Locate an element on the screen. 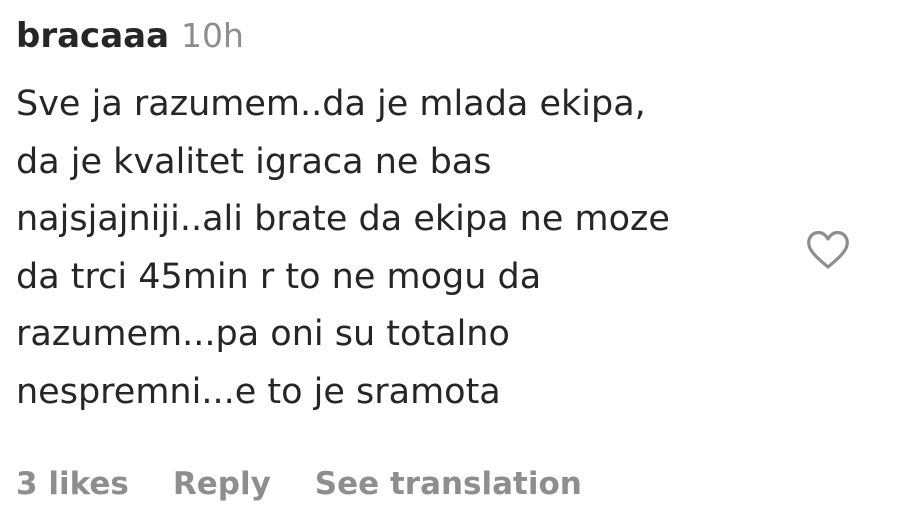 Image resolution: width=900 pixels, height=531 pixels. reply-button: Reply is located at coordinates (222, 484).